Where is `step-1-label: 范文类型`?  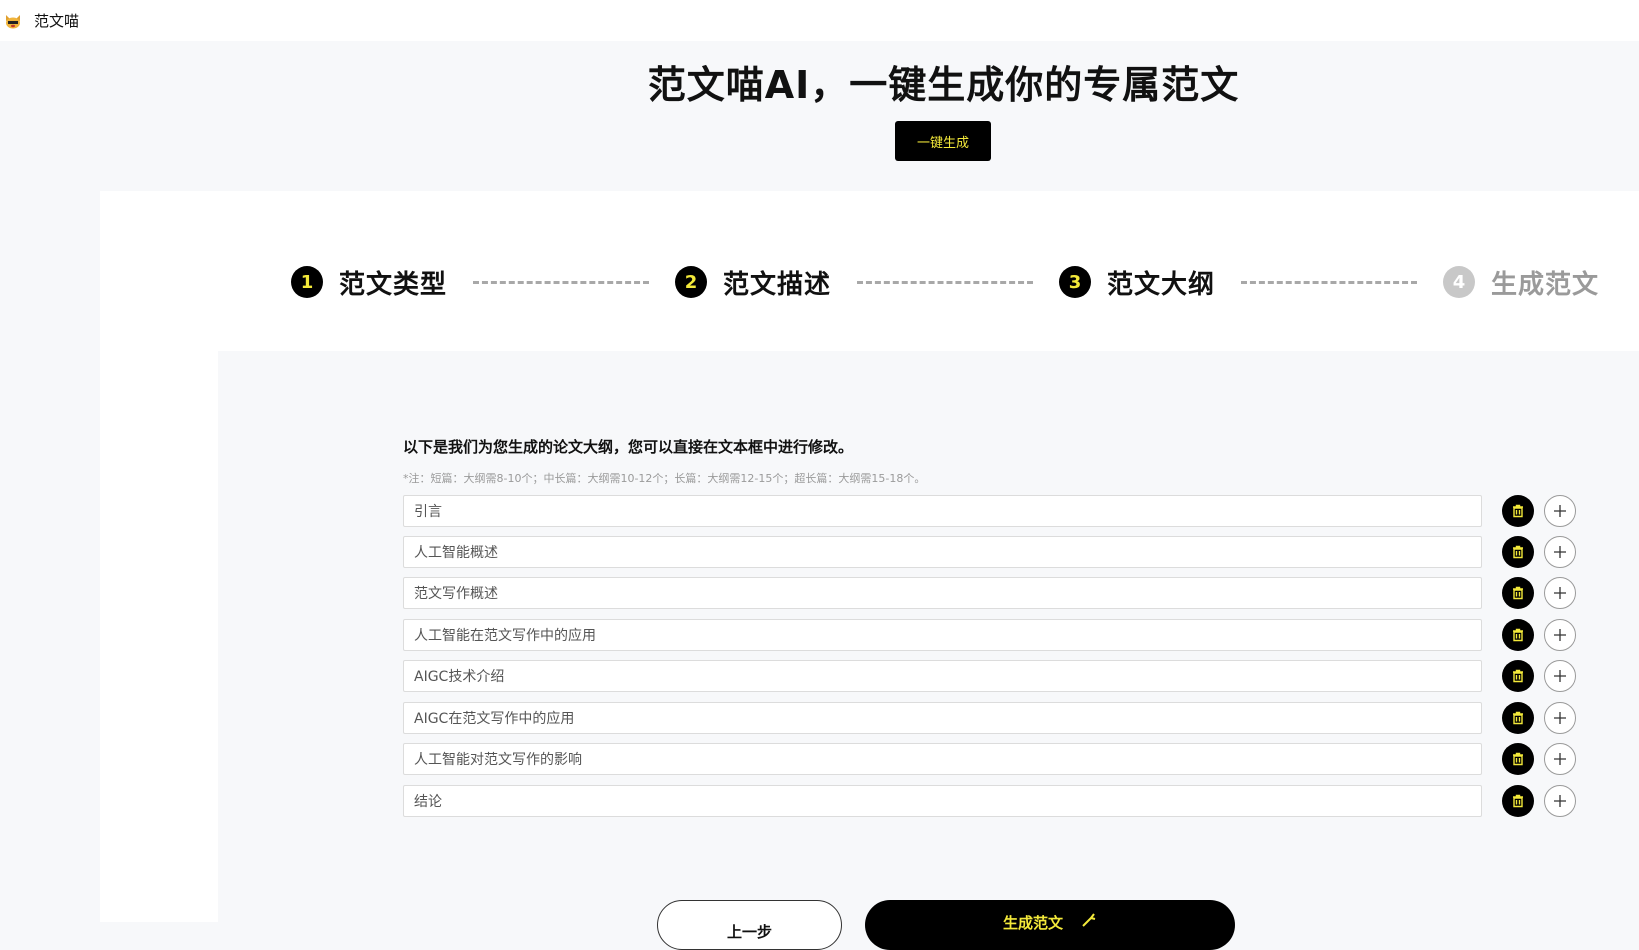
step-1-label: 范文类型 is located at coordinates (393, 284).